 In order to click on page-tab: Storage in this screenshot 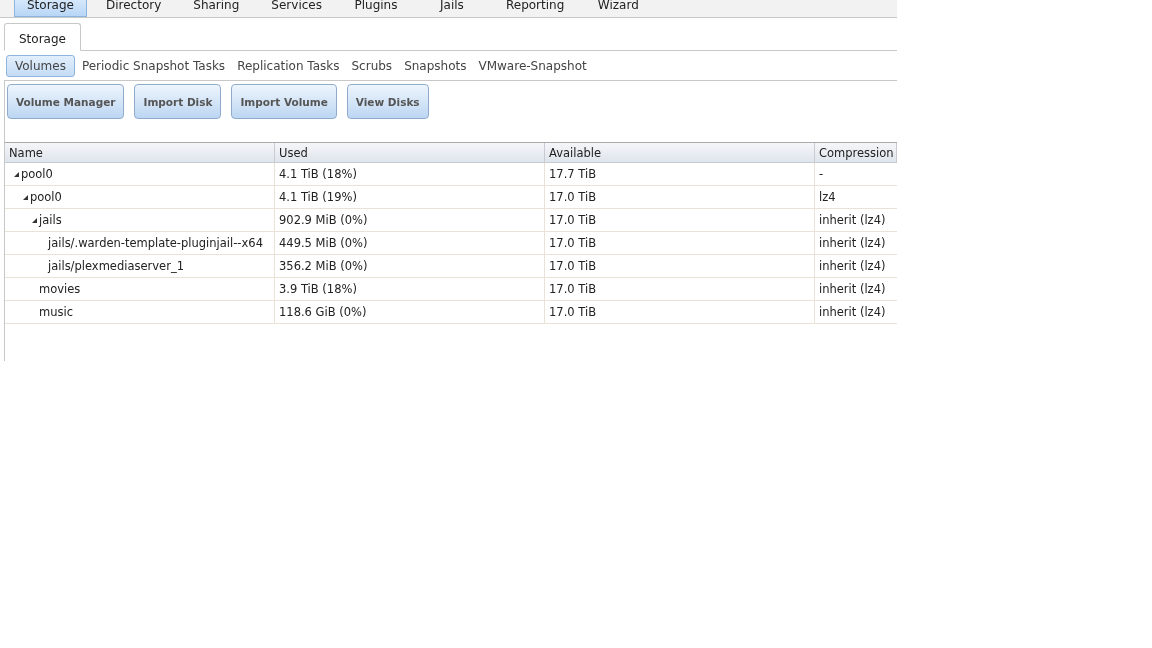, I will do `click(42, 37)`.